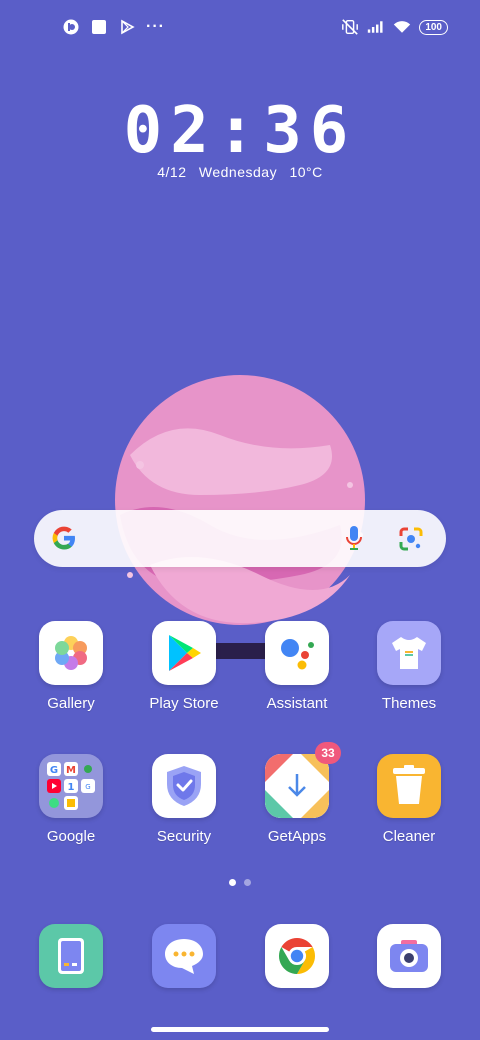 Image resolution: width=480 pixels, height=1040 pixels. What do you see at coordinates (409, 836) in the screenshot?
I see `app-label: Cleaner` at bounding box center [409, 836].